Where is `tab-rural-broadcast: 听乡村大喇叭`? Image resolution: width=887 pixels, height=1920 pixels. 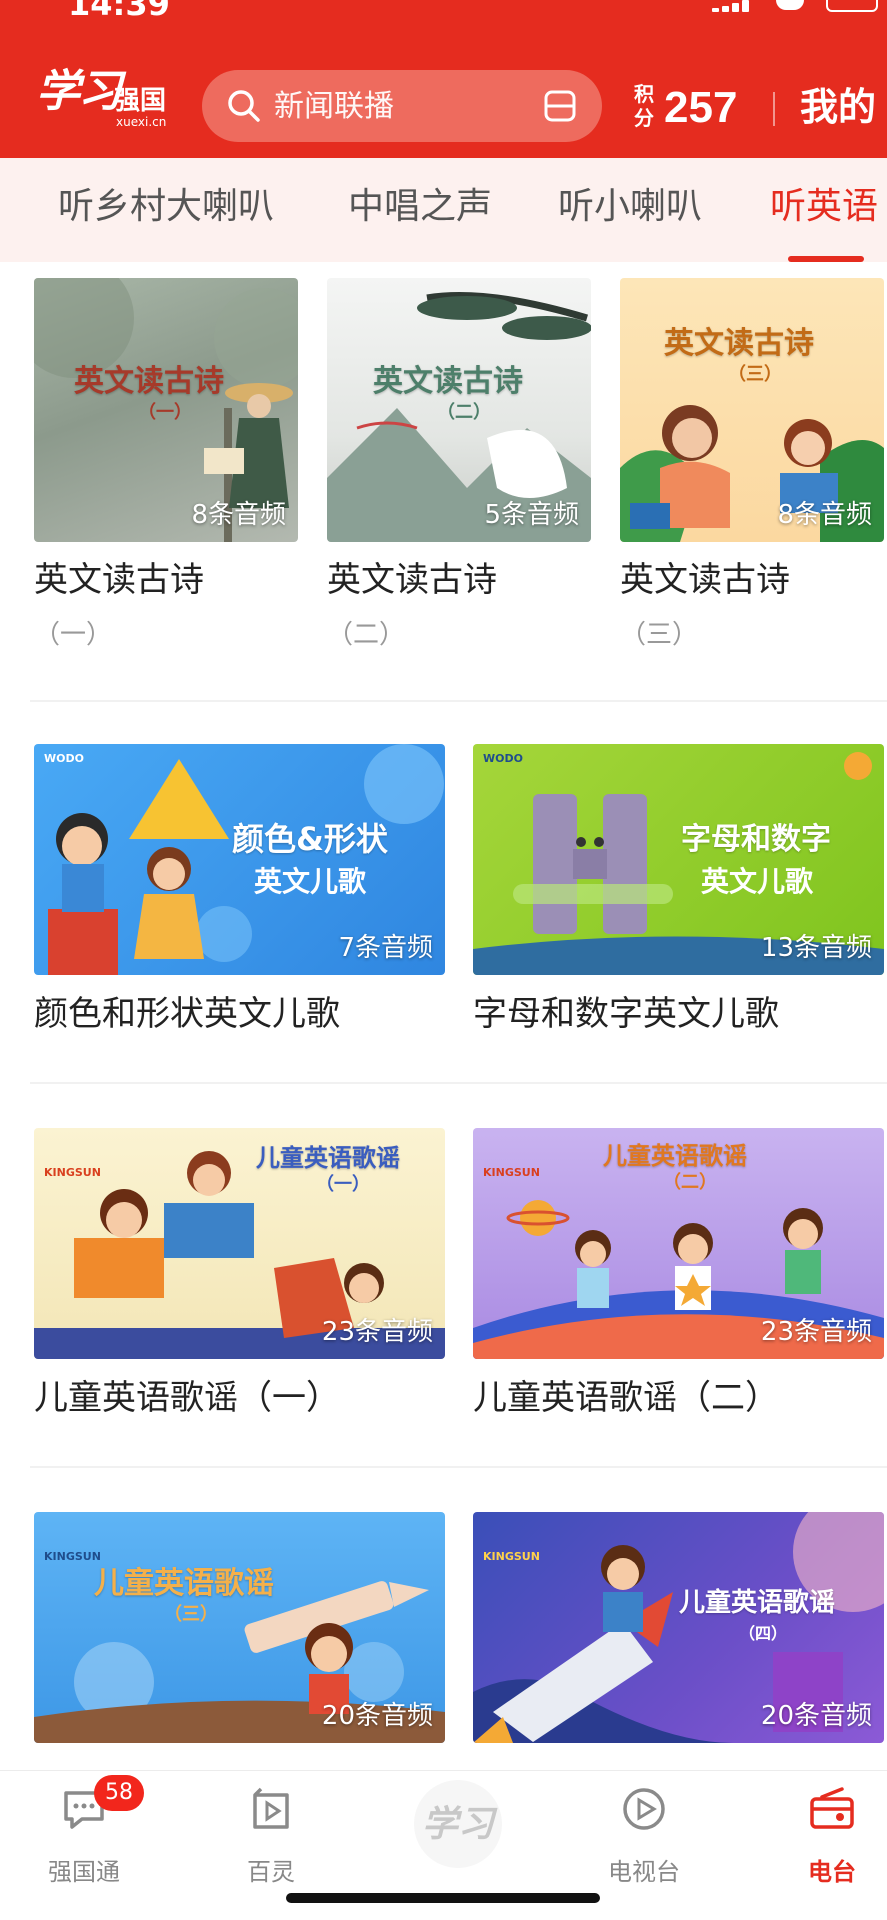 tab-rural-broadcast: 听乡村大喇叭 is located at coordinates (166, 207).